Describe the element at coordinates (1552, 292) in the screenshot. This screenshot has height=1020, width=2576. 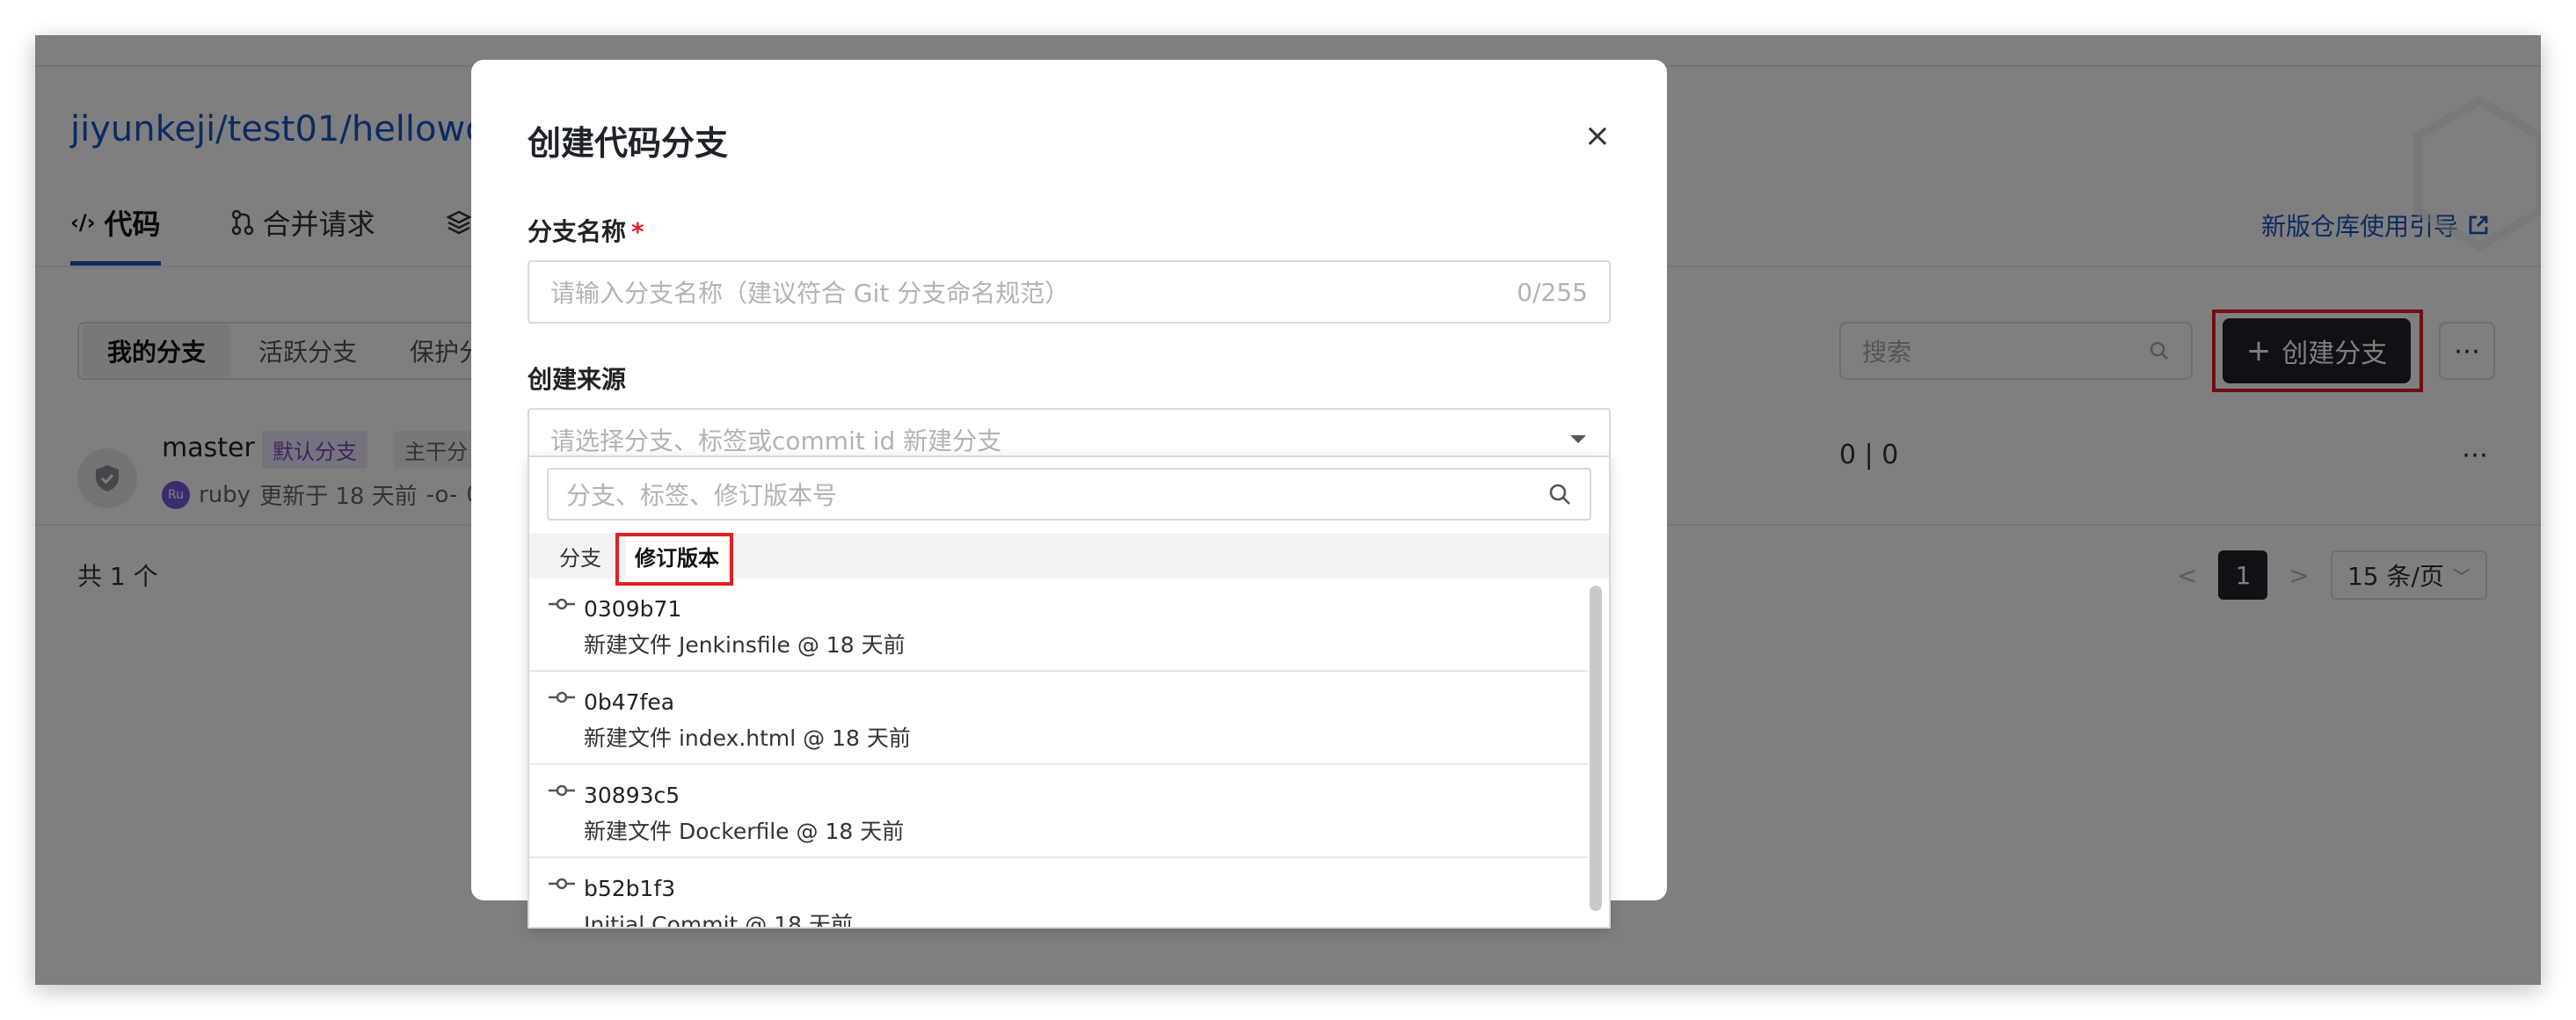
I see `character-counter: 0/255` at that location.